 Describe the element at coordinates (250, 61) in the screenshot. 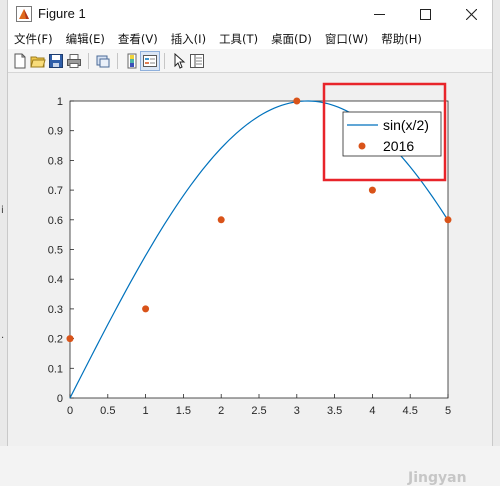

I see `toolbar` at that location.